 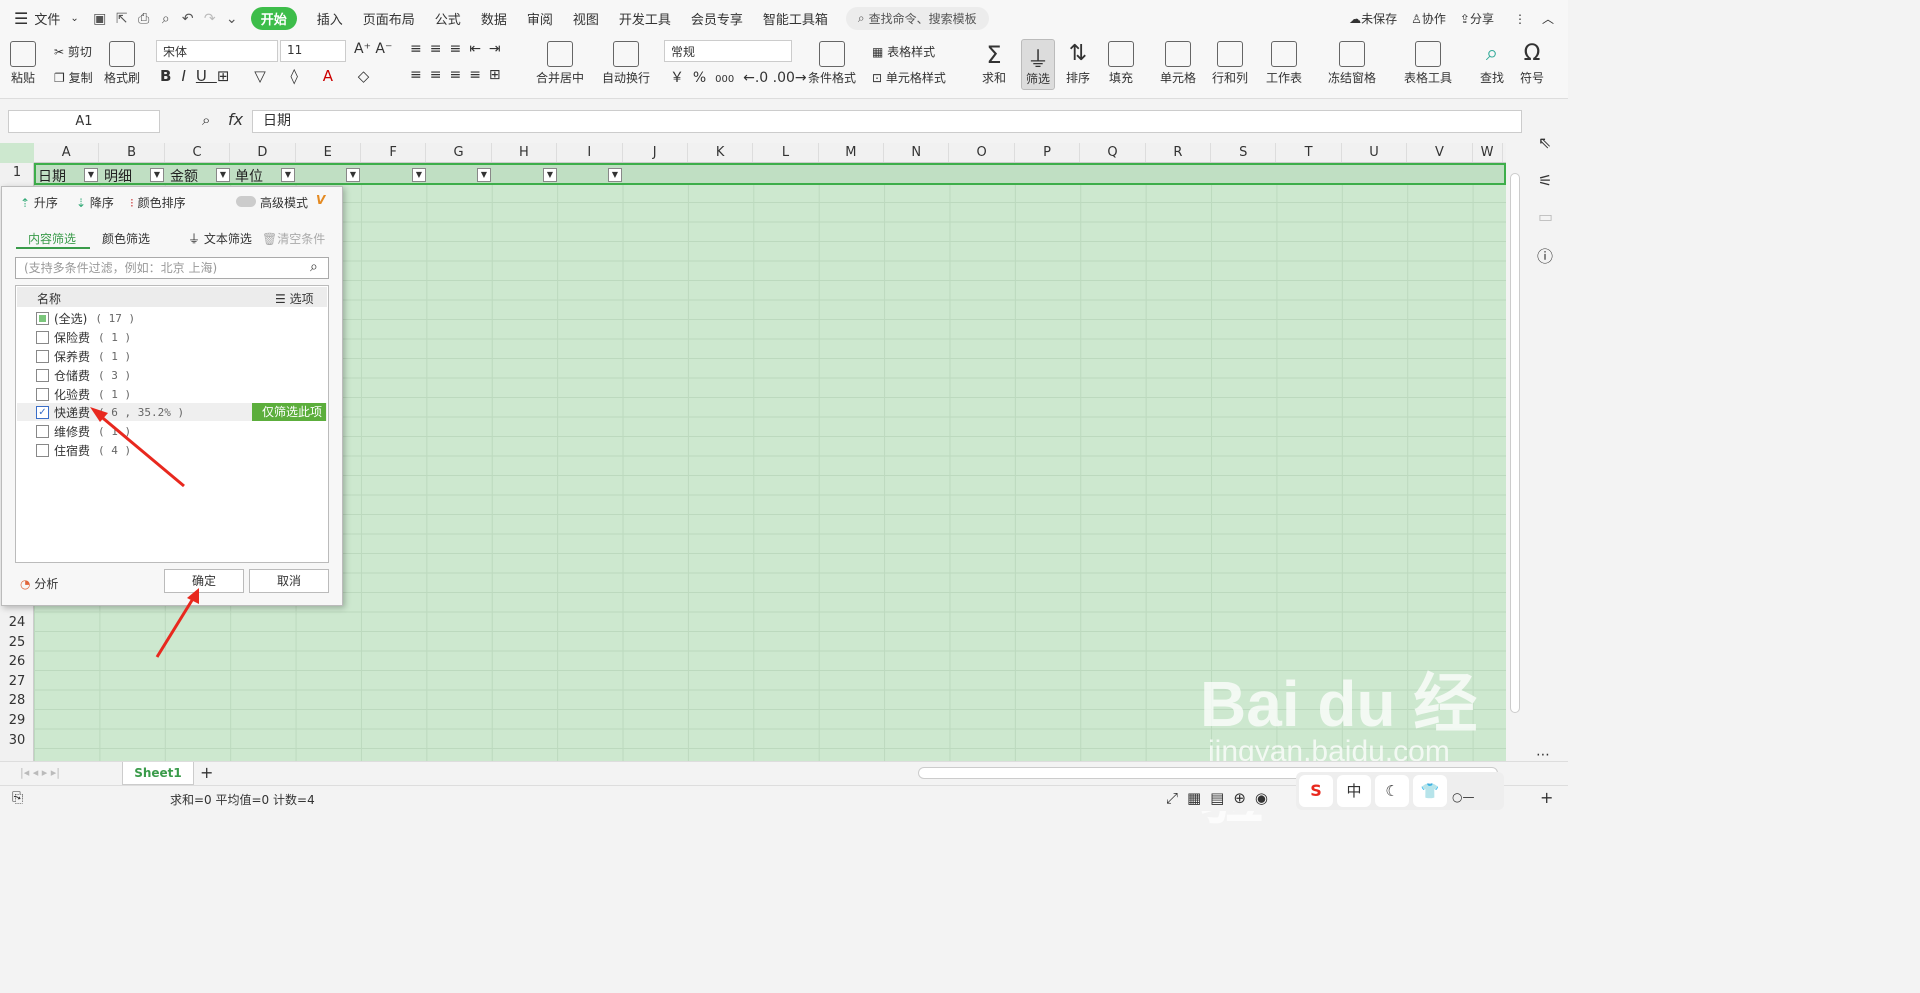 I want to click on view-mode-icons: ⤢▦▤⊕◉, so click(x=1221, y=798).